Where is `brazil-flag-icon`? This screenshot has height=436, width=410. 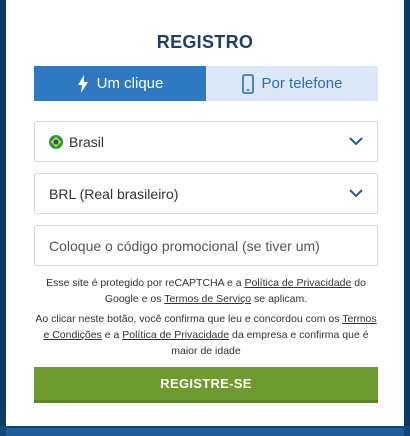 brazil-flag-icon is located at coordinates (56, 141).